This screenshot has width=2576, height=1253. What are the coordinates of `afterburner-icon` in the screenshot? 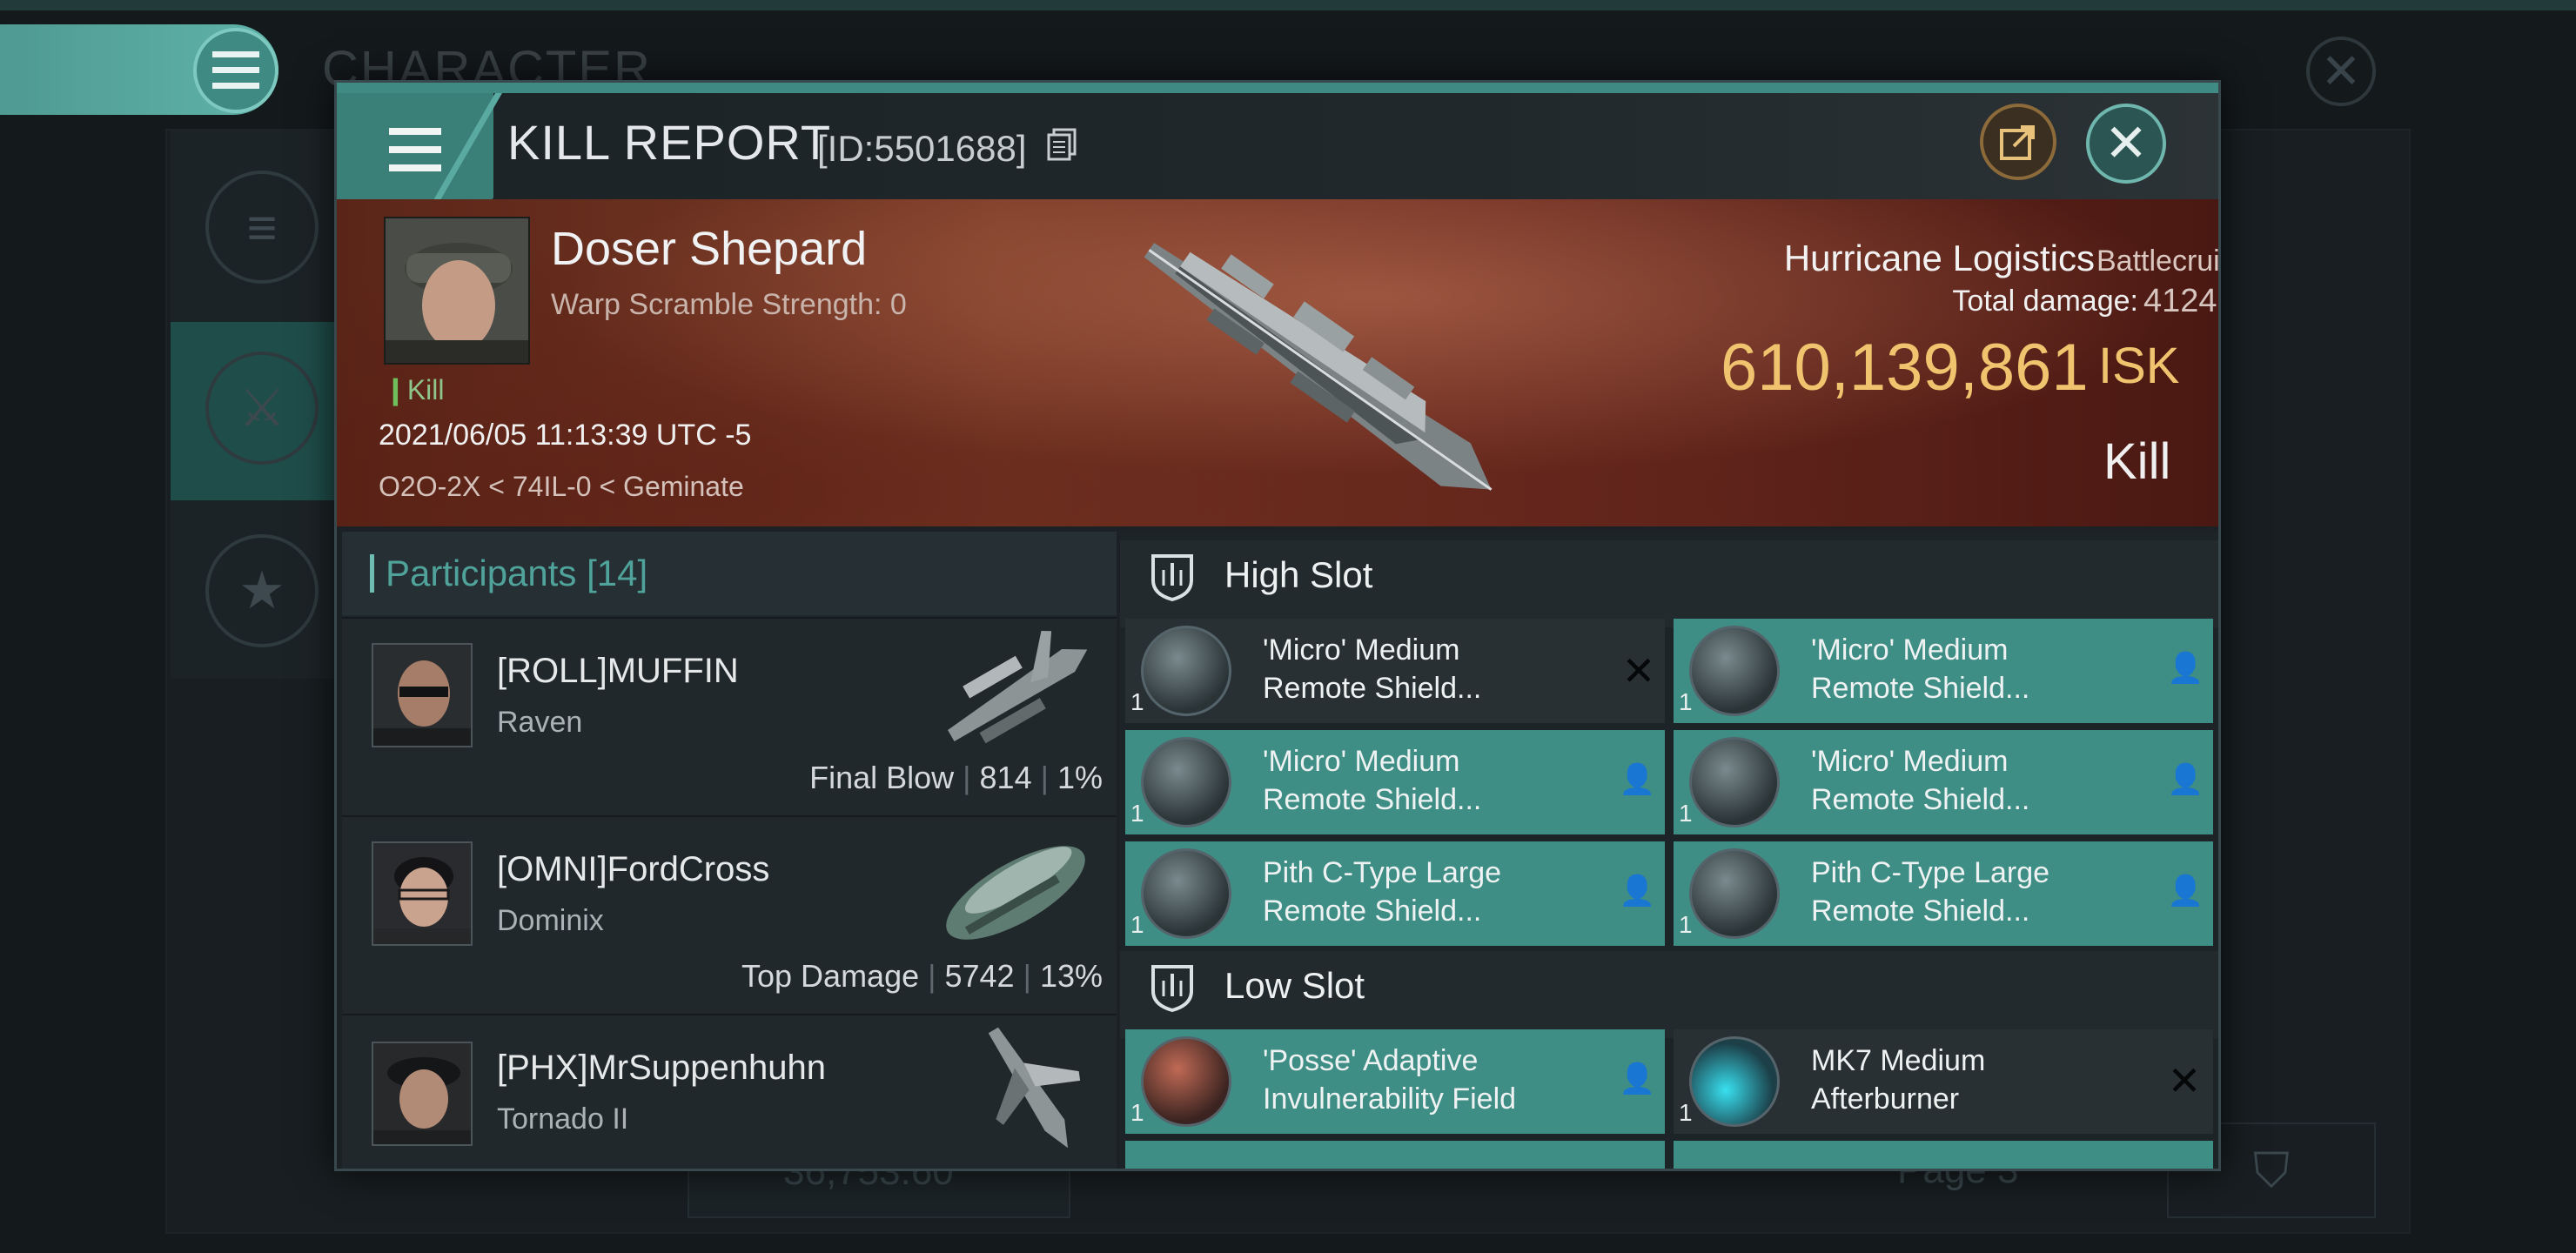 It's located at (1735, 1081).